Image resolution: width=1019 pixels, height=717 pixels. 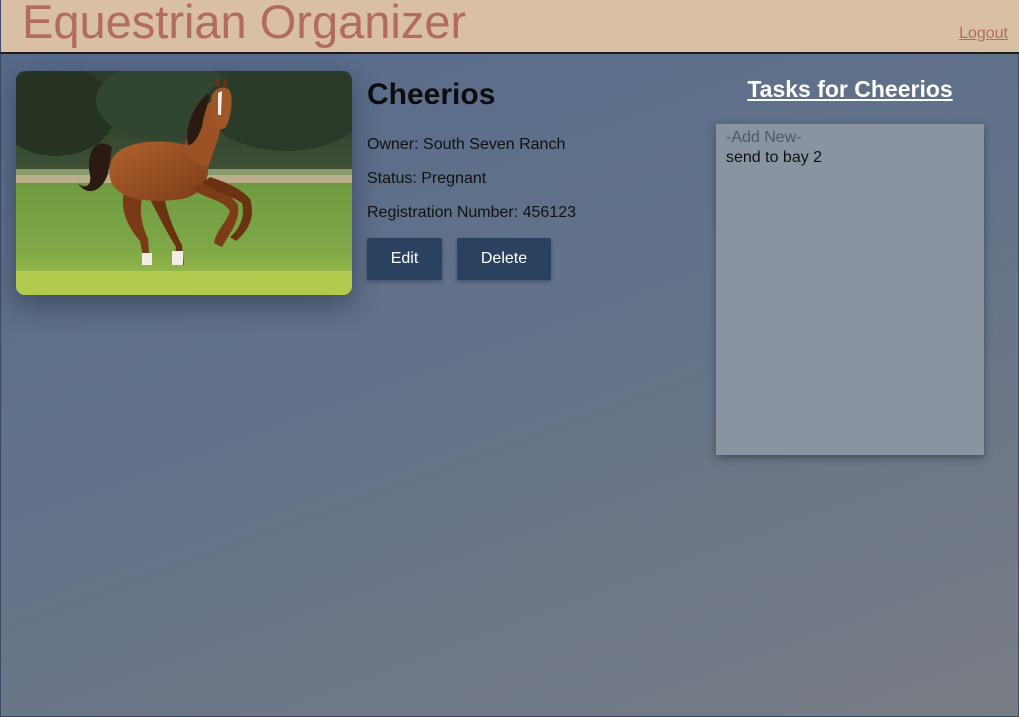 I want to click on app-title: Equestrian Organizer, so click(x=244, y=24).